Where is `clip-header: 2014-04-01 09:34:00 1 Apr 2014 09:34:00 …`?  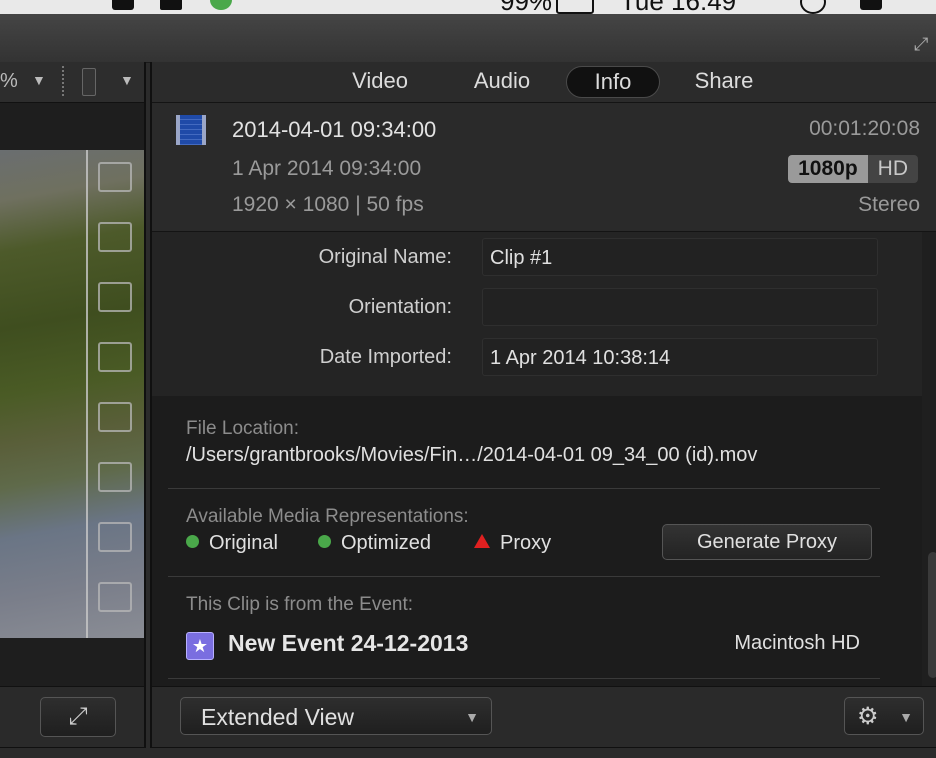 clip-header: 2014-04-01 09:34:00 1 Apr 2014 09:34:00 … is located at coordinates (544, 167).